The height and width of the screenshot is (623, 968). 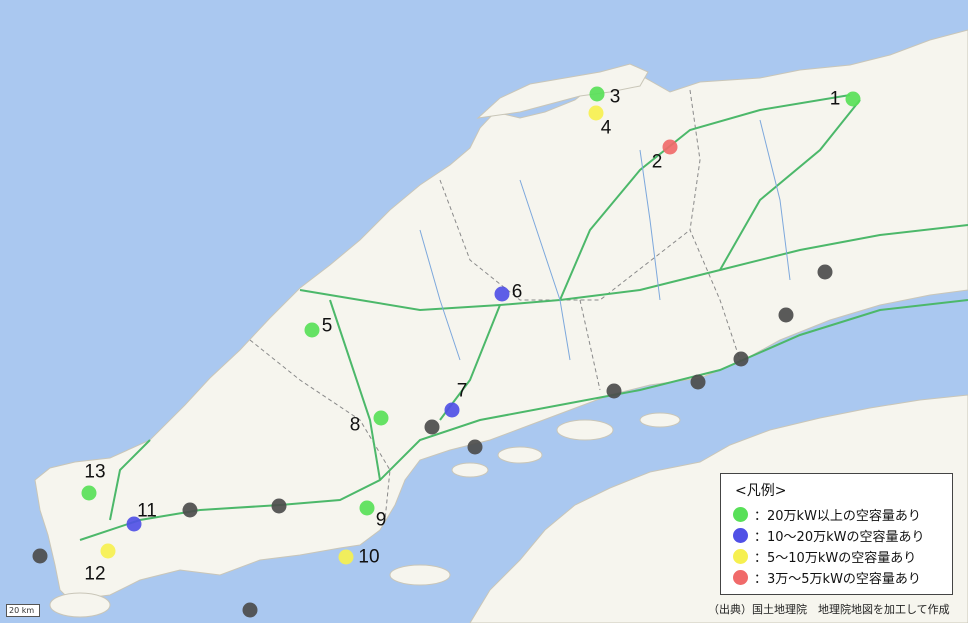 I want to click on site-number-8: 8, so click(x=355, y=425).